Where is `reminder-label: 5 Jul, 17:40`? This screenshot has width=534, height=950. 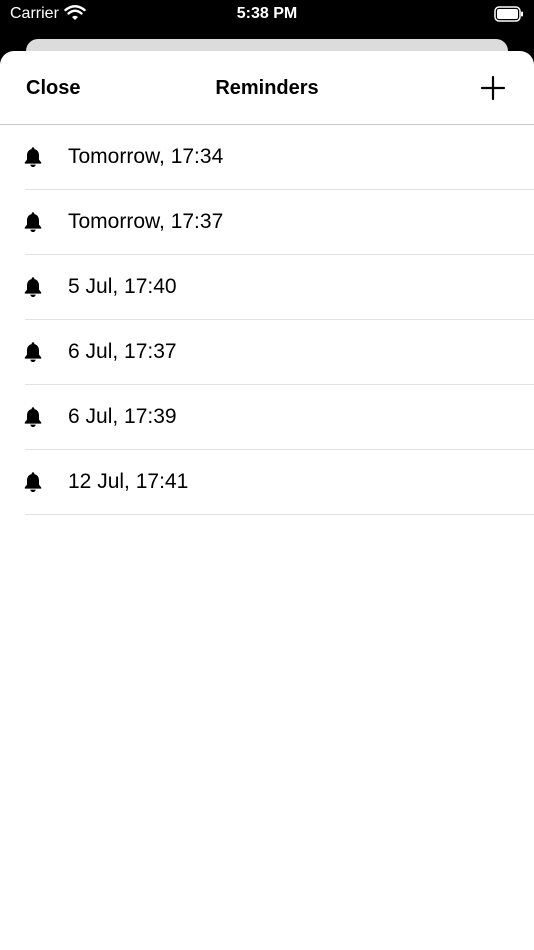 reminder-label: 5 Jul, 17:40 is located at coordinates (122, 286).